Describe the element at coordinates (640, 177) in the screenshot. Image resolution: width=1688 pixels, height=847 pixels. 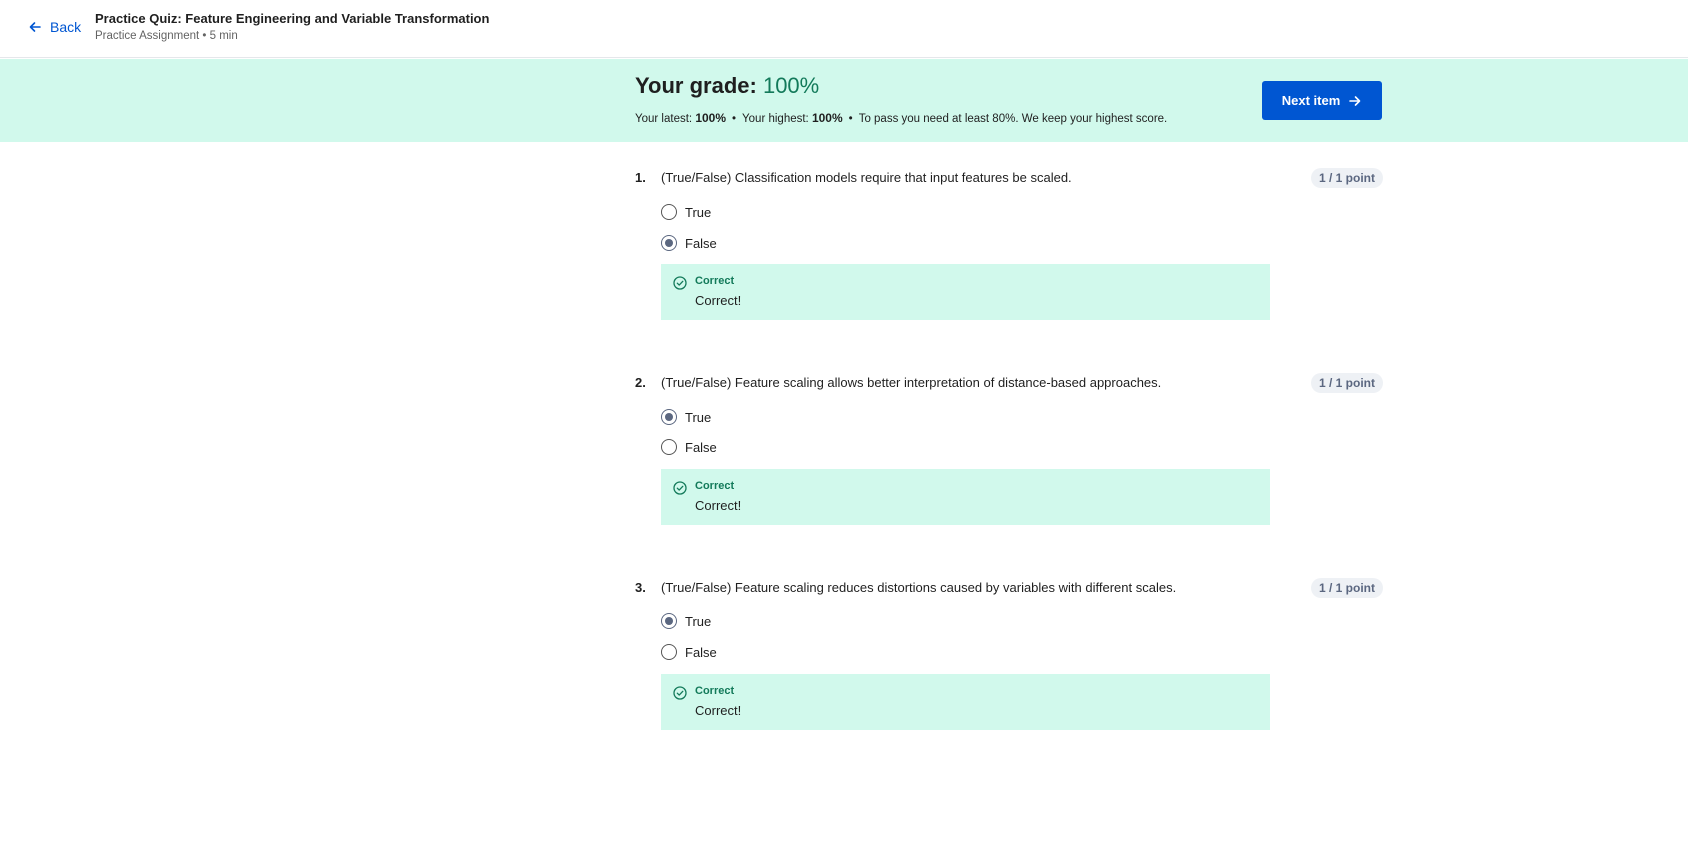
I see `question-number: 1.` at that location.